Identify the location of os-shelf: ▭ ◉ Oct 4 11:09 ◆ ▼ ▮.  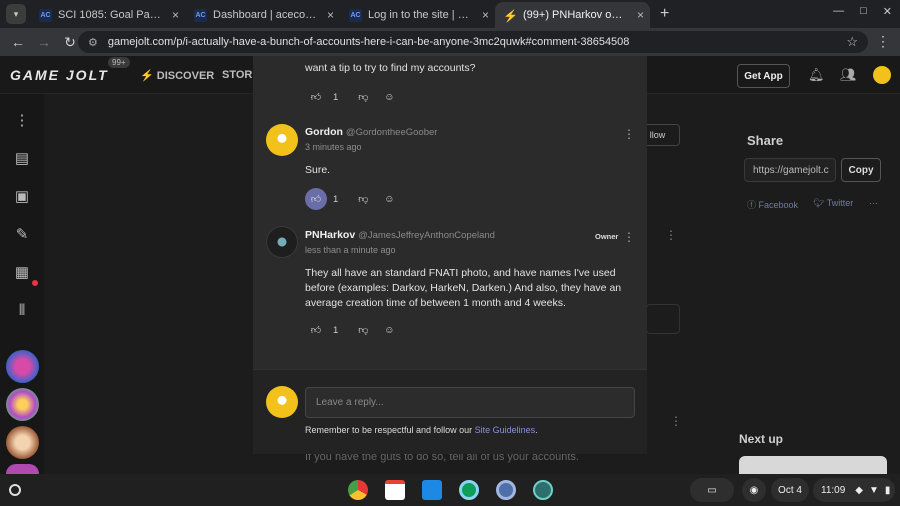
(450, 490).